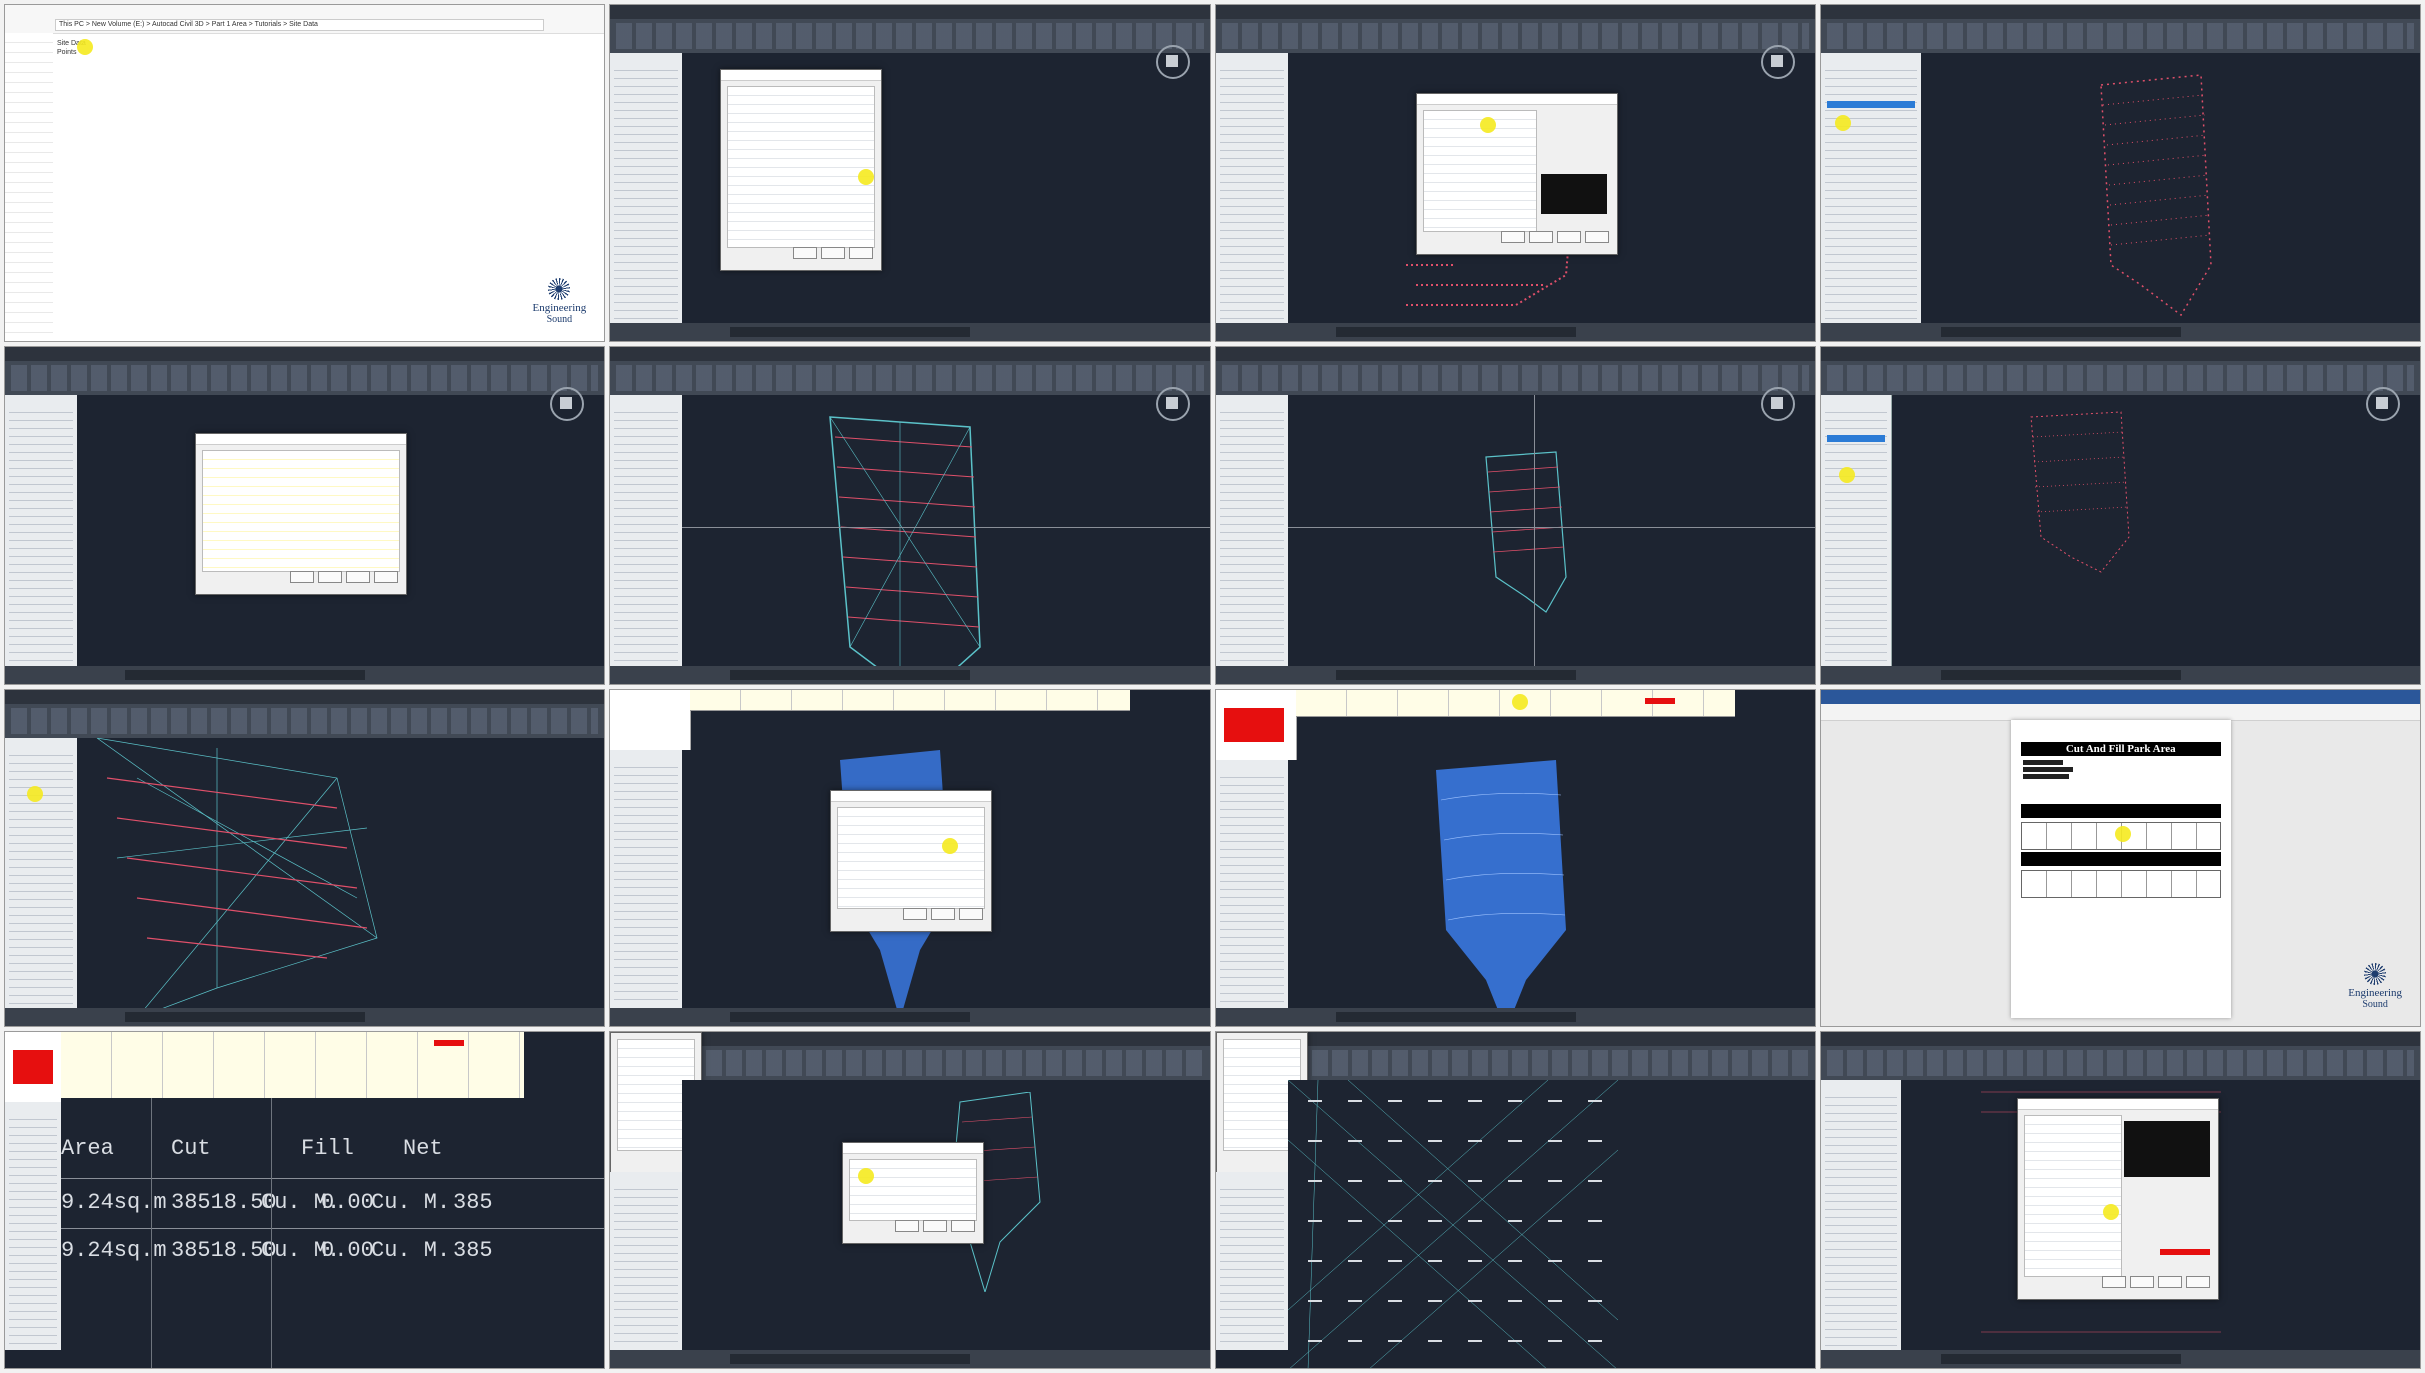  I want to click on tile-volume-panorama, so click(1515, 857).